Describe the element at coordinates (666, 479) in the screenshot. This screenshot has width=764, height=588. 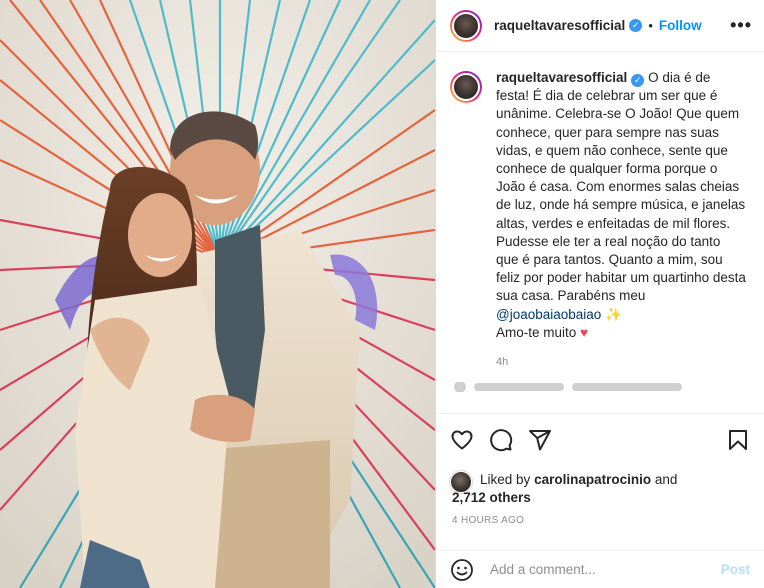
I see `liked-by-and: and` at that location.